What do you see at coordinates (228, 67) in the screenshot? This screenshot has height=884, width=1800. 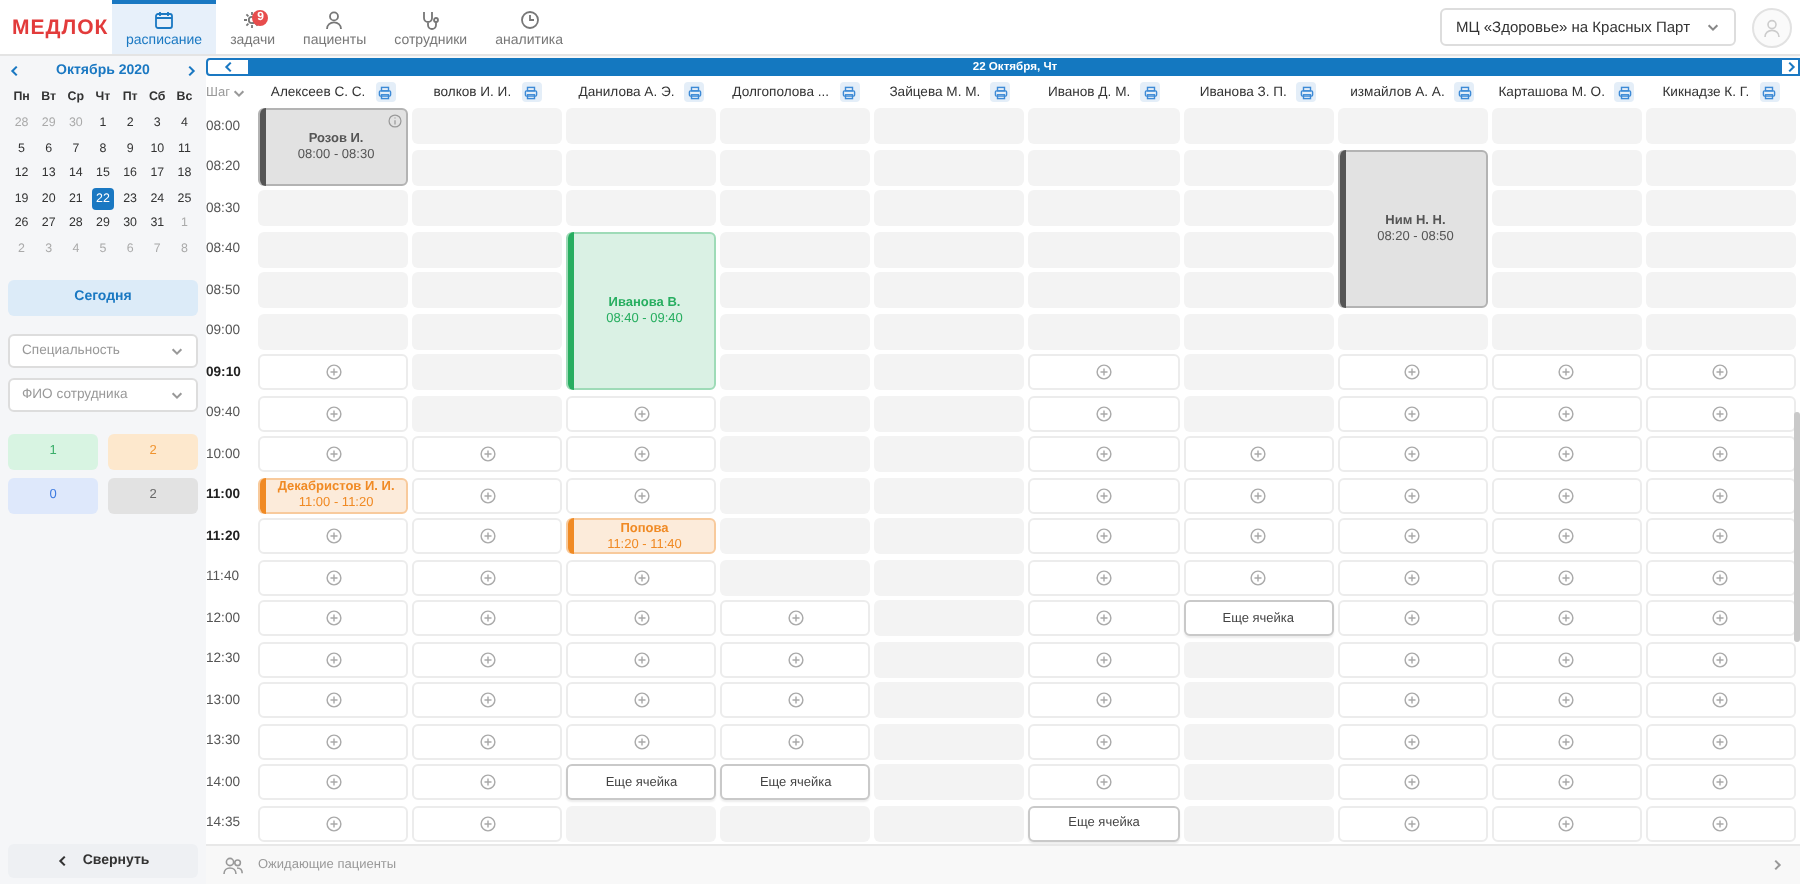 I see `previous-day-button` at bounding box center [228, 67].